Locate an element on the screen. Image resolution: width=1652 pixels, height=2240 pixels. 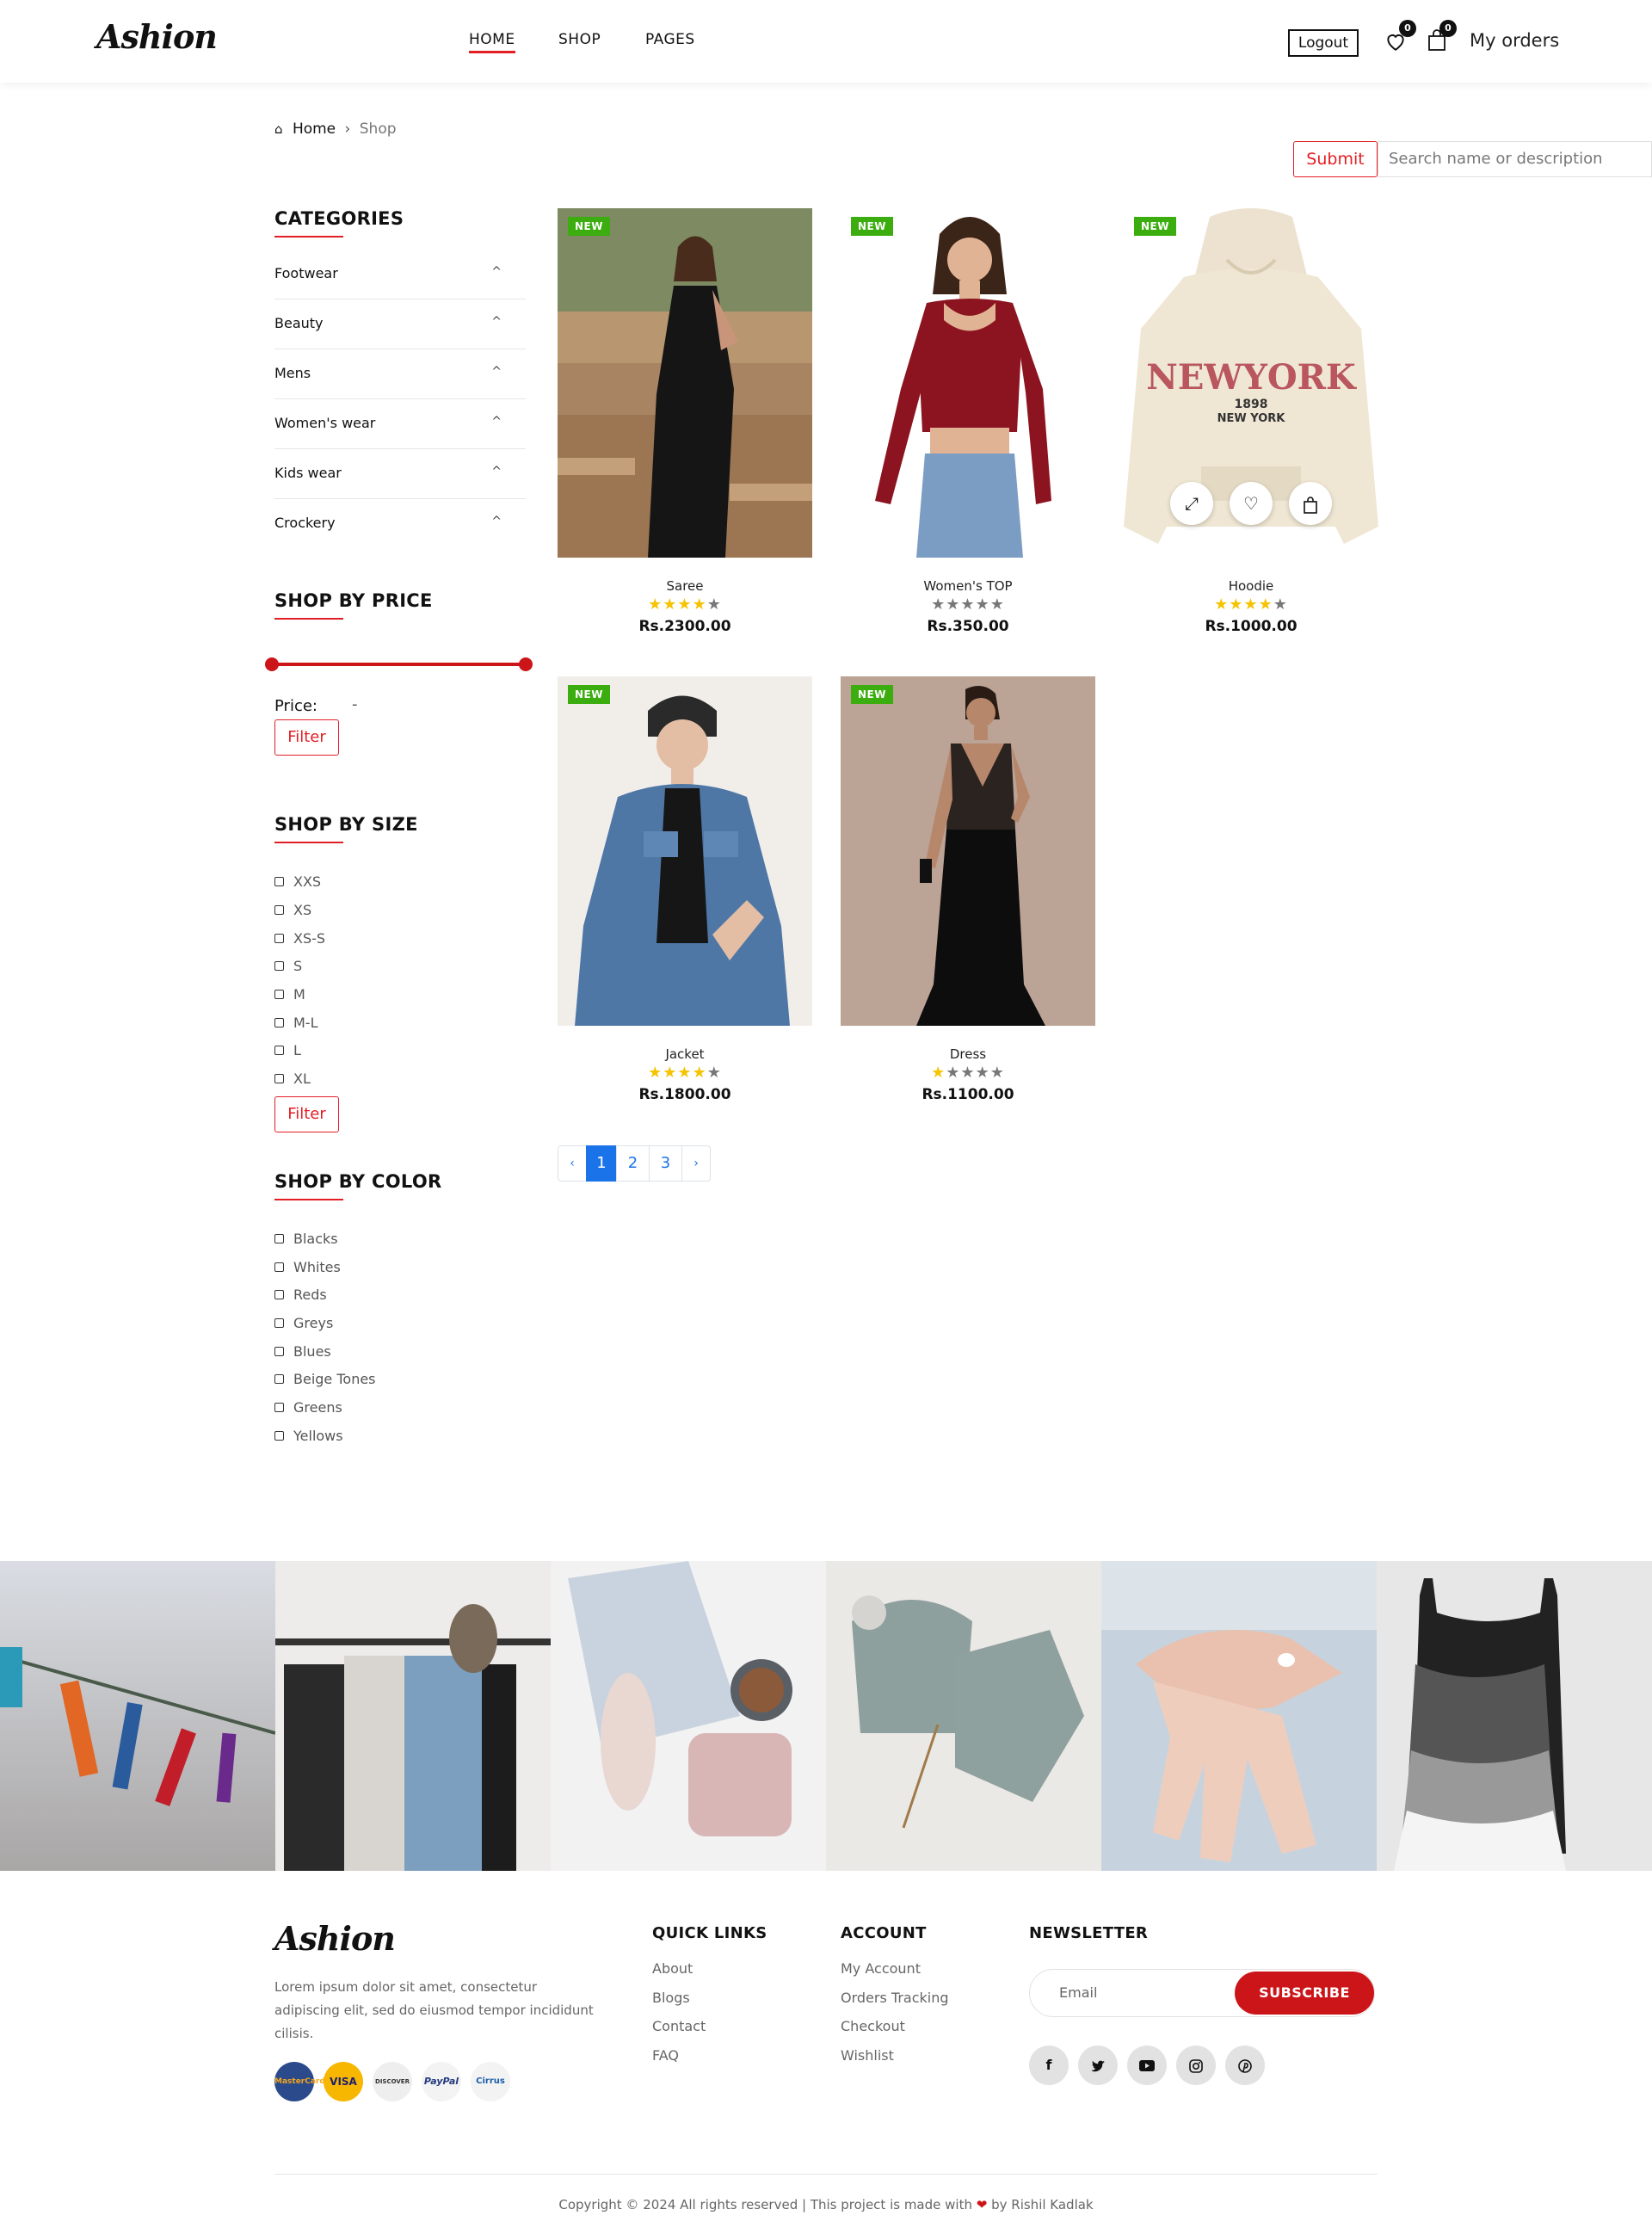
category-crockery: Crockery ^ is located at coordinates (400, 524).